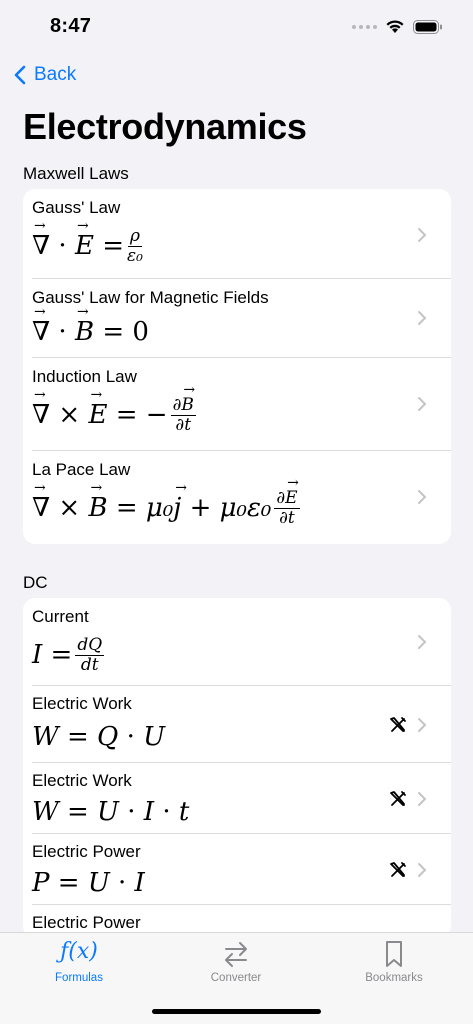  I want to click on function-icon: ƒ(x), so click(79, 951).